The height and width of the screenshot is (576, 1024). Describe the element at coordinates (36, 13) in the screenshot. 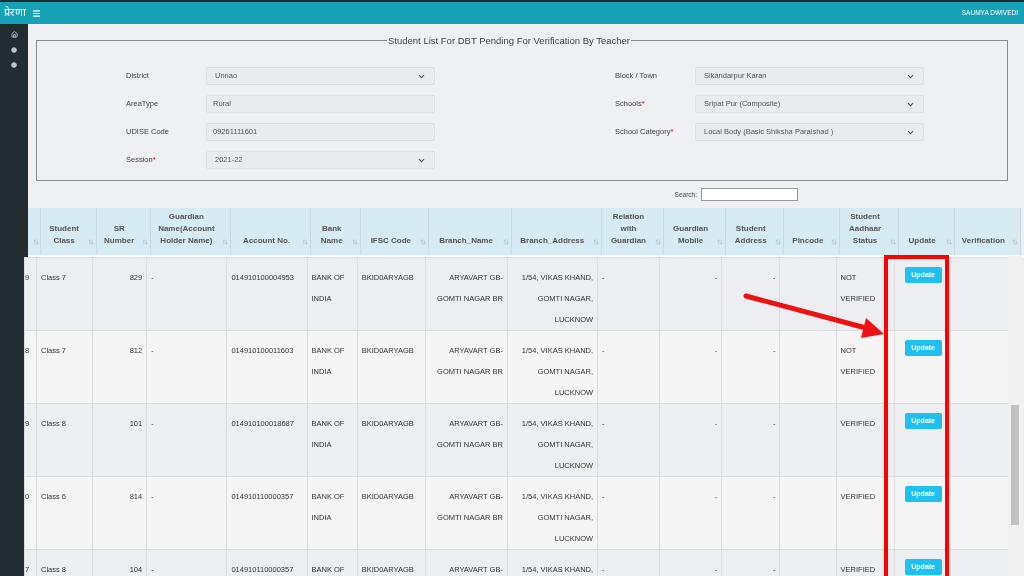

I see `menu-icon` at that location.